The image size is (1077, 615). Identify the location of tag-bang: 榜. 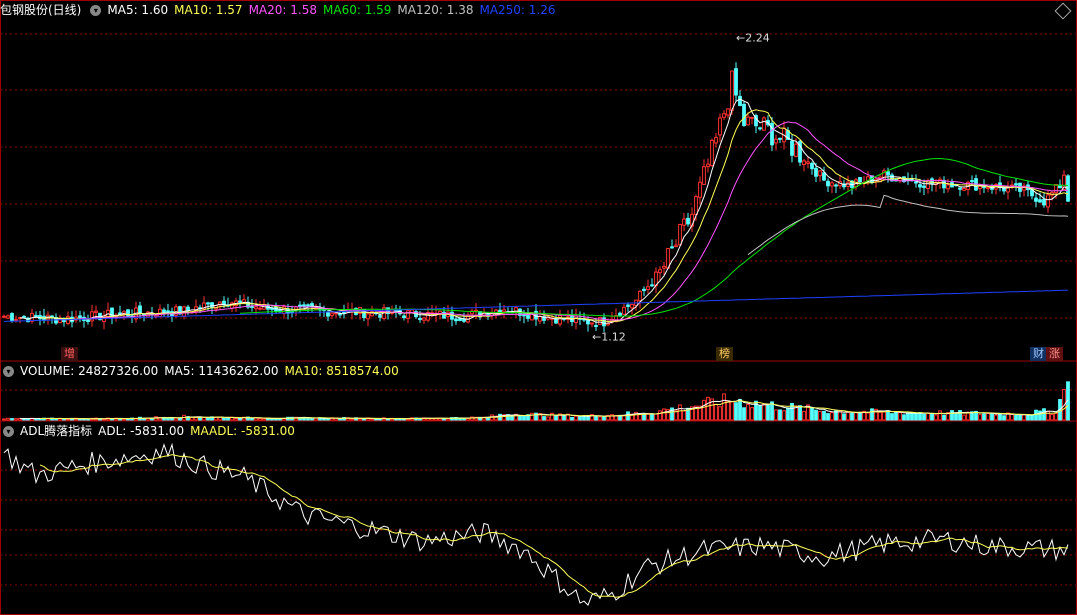
(724, 354).